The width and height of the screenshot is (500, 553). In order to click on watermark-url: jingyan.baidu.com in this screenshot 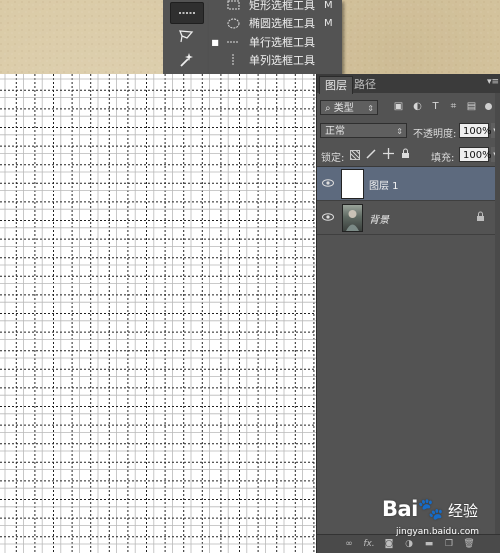, I will do `click(438, 532)`.